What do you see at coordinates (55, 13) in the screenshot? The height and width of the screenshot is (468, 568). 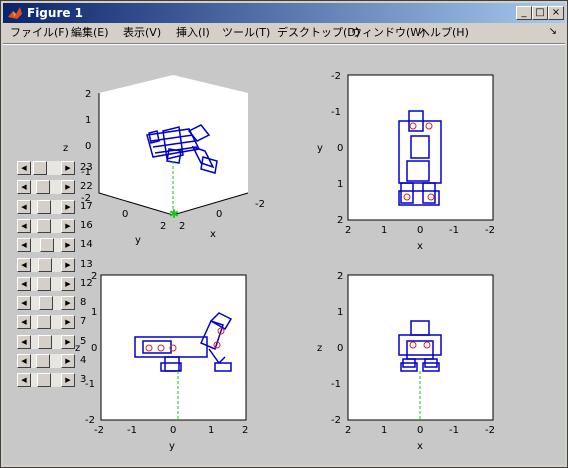 I see `window-title: Figure 1` at bounding box center [55, 13].